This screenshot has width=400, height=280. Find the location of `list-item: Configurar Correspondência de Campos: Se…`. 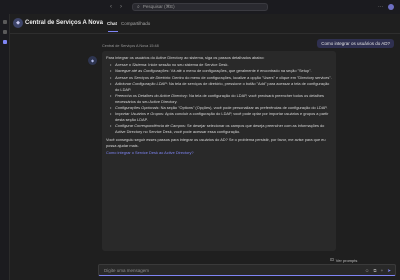

list-item: Configurar Correspondência de Campos: Se… is located at coordinates (221, 129).